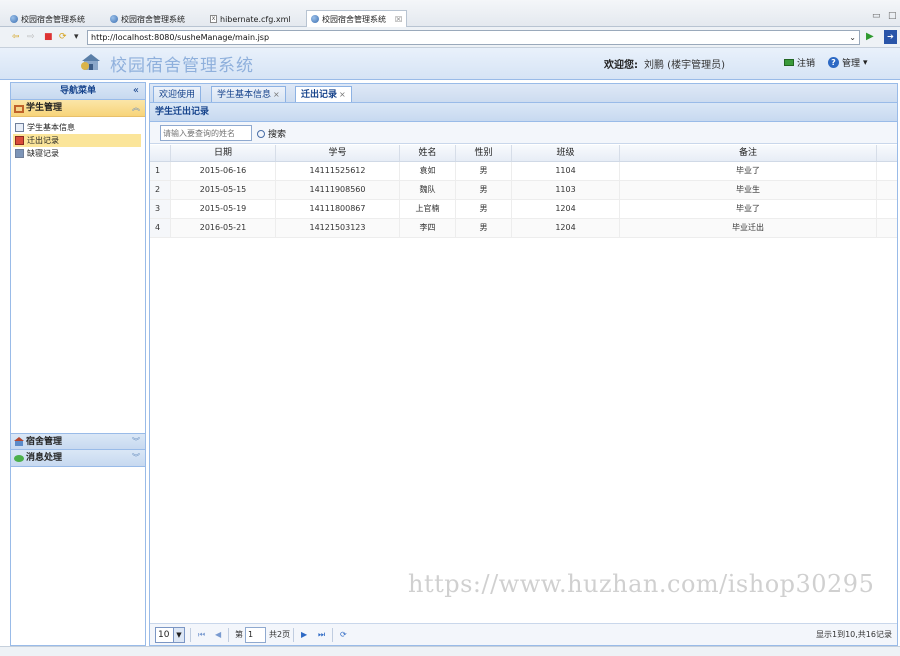 This screenshot has height=656, width=900. Describe the element at coordinates (321, 635) in the screenshot. I see `last-page-icon: ⏭` at that location.